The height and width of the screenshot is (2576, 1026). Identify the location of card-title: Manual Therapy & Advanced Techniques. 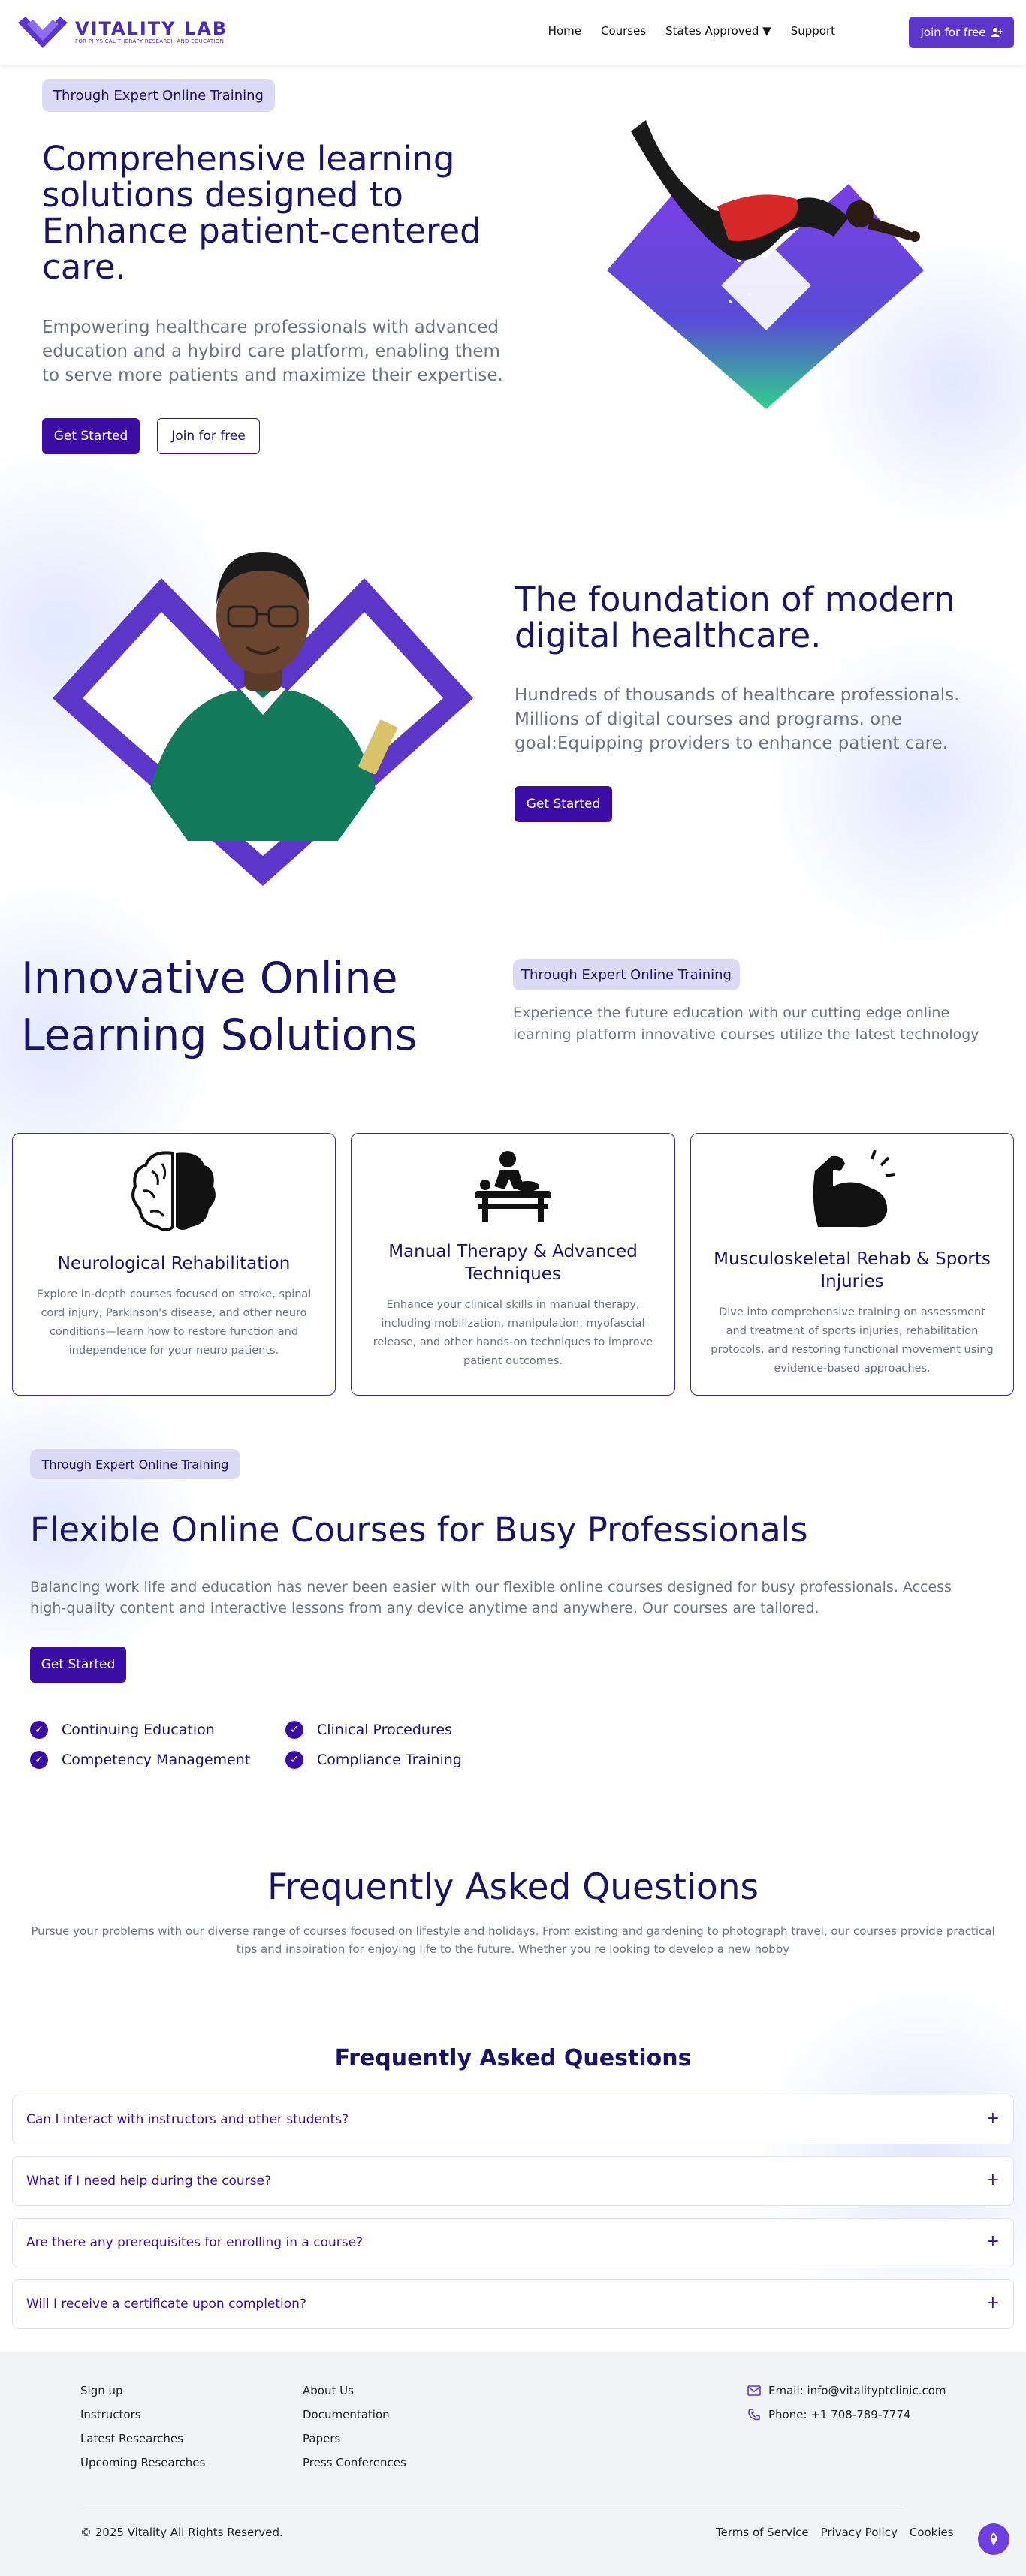
(513, 1263).